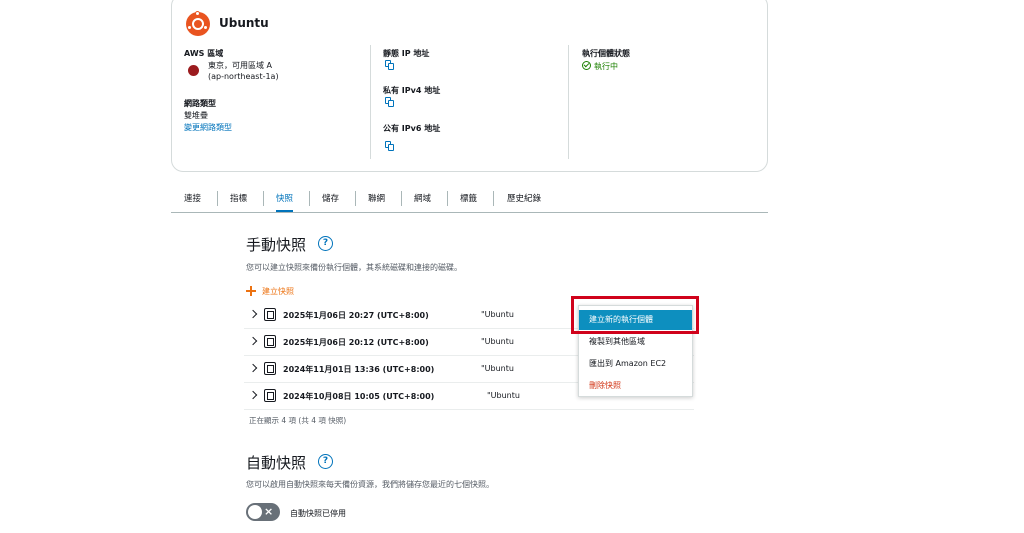 The width and height of the screenshot is (1024, 533). Describe the element at coordinates (635, 386) in the screenshot. I see `menu-item-delete-snapshot: 刪除快照` at that location.